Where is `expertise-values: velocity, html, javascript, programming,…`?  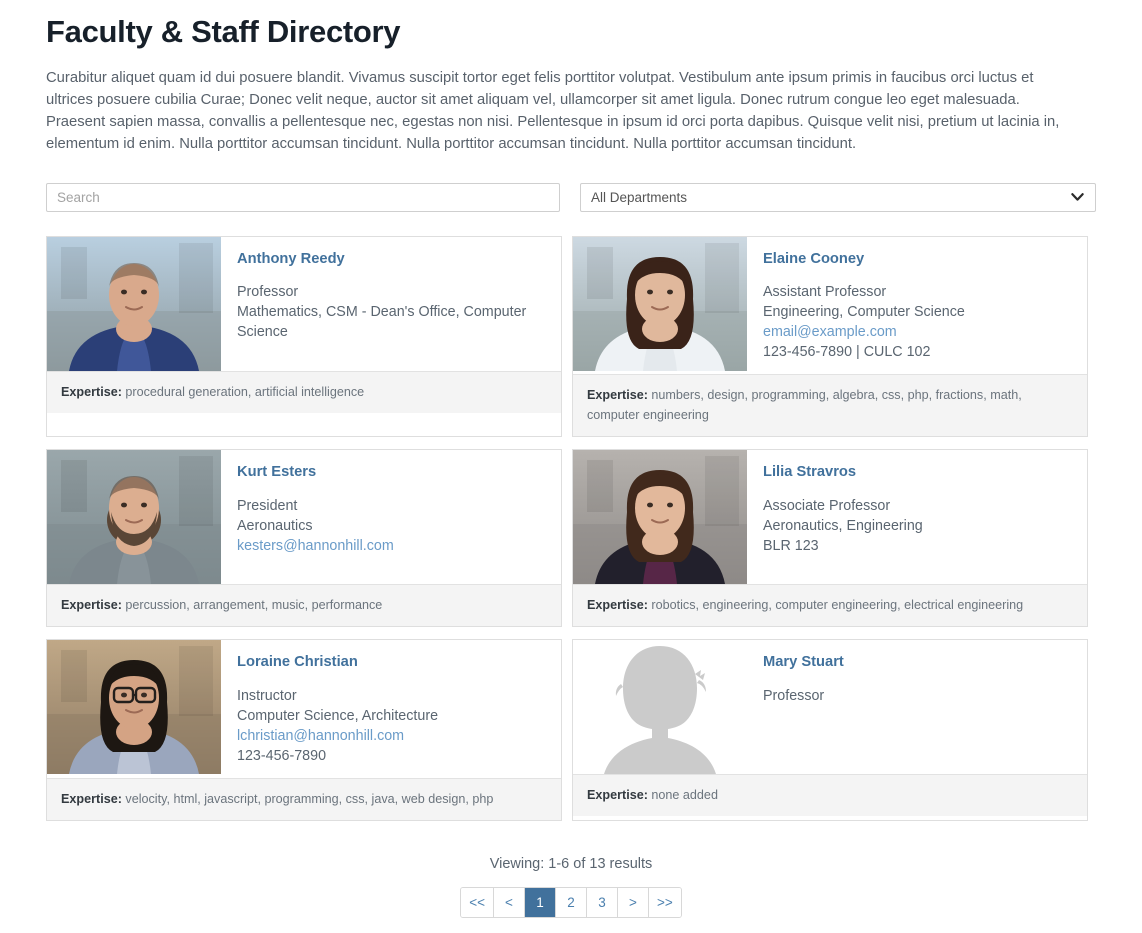 expertise-values: velocity, html, javascript, programming,… is located at coordinates (309, 799).